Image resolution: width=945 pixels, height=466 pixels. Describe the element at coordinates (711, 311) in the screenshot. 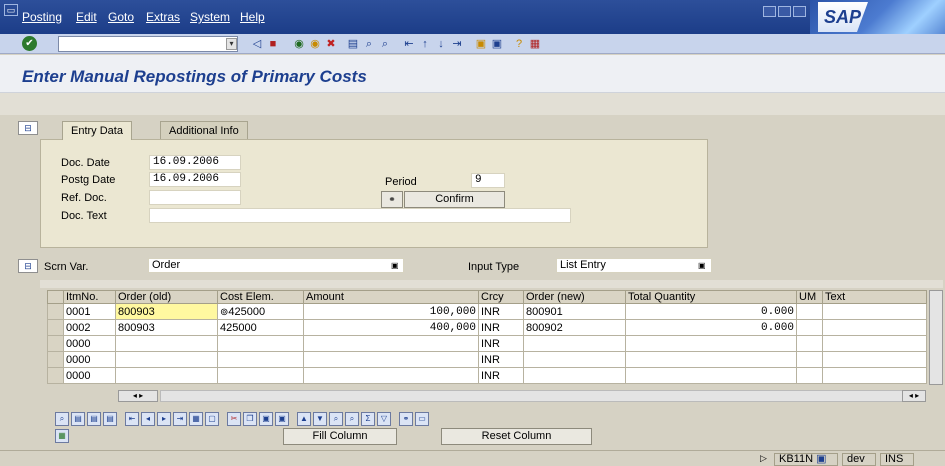

I see `cell-total-quantity: 0.000` at that location.